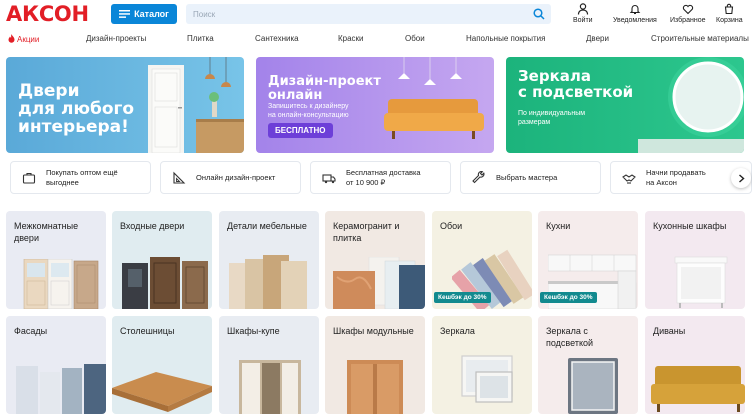 This screenshot has height=417, width=752. What do you see at coordinates (527, 177) in the screenshot?
I see `feature-text: Выбрать мастера` at bounding box center [527, 177].